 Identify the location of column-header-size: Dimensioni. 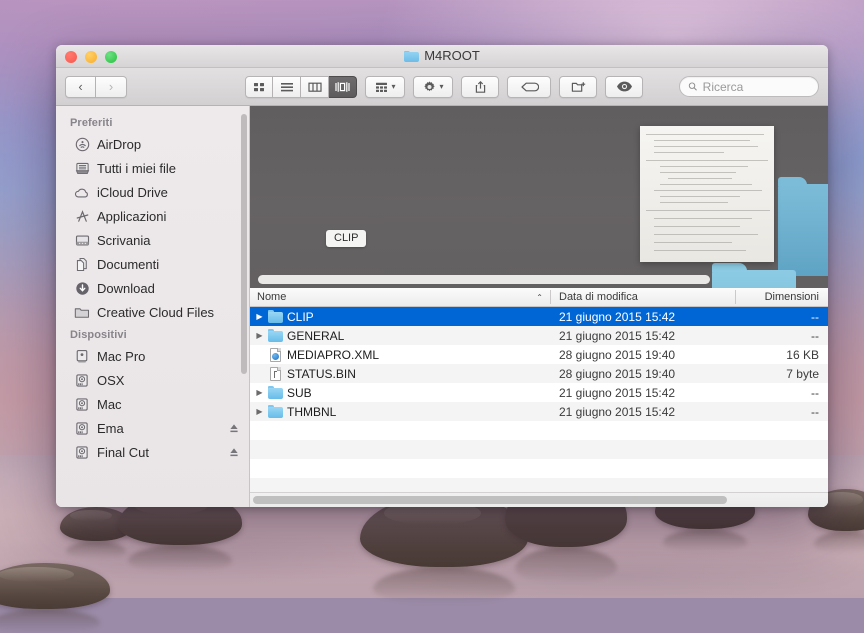
(781, 297).